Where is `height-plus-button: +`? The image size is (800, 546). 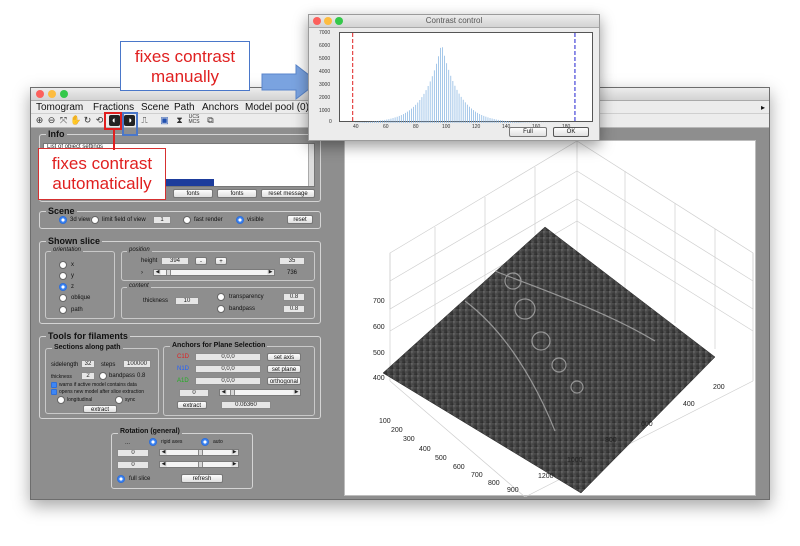 height-plus-button: + is located at coordinates (221, 261).